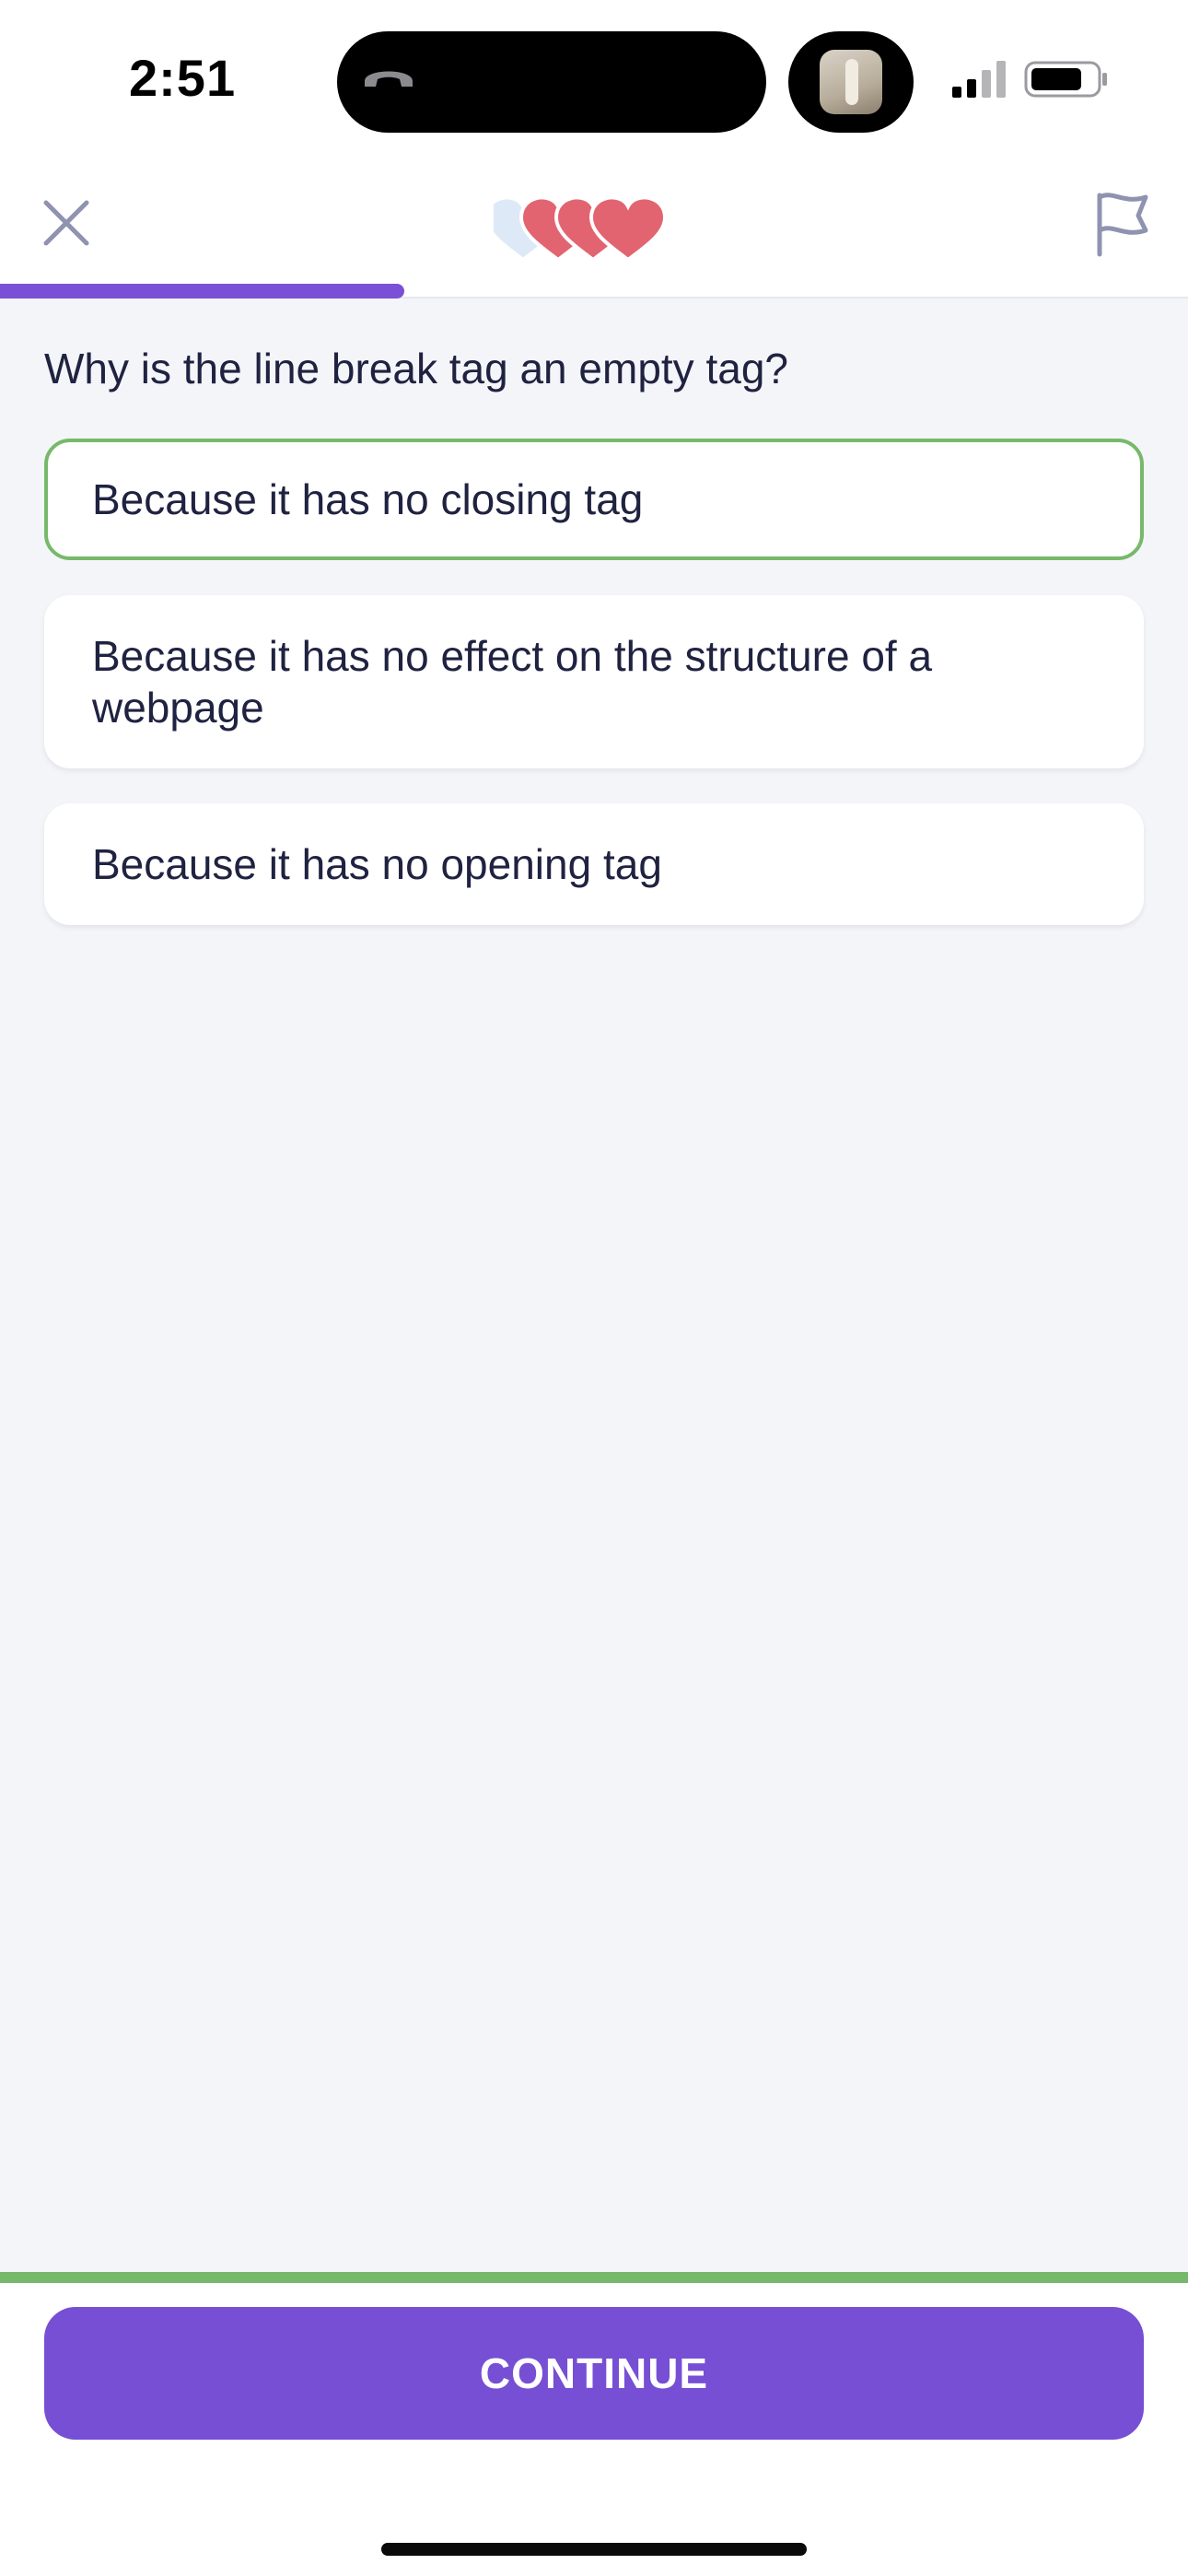 Image resolution: width=1188 pixels, height=2576 pixels. Describe the element at coordinates (183, 78) in the screenshot. I see `status-time: 2:51` at that location.